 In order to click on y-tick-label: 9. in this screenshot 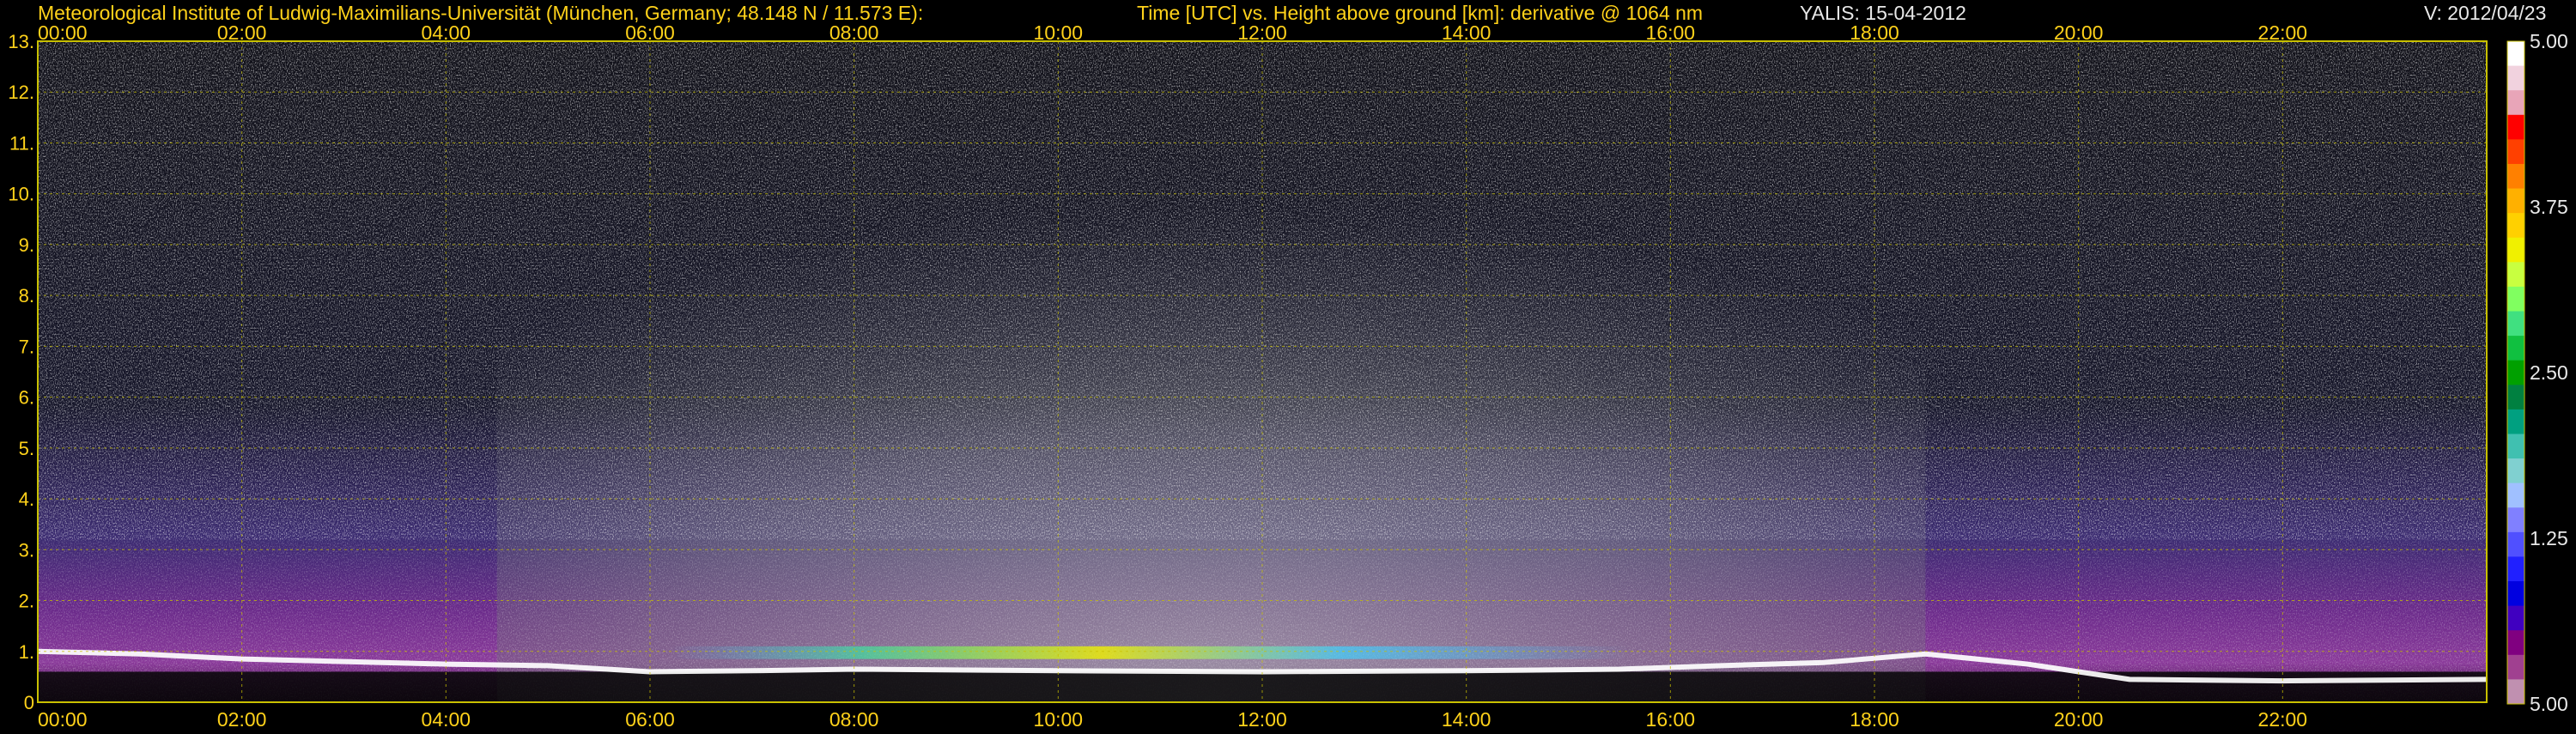, I will do `click(27, 245)`.